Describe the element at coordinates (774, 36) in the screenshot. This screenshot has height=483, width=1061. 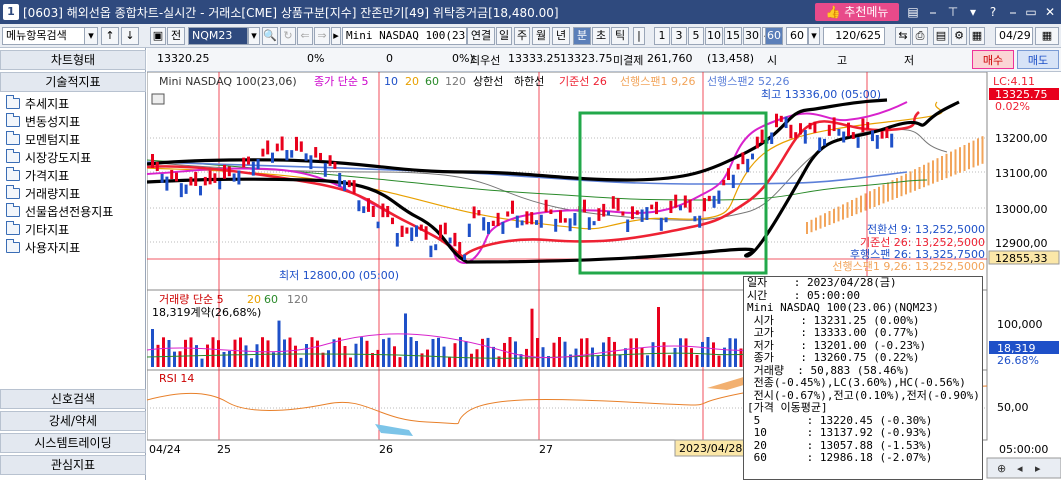
I see `interval-60: 60` at that location.